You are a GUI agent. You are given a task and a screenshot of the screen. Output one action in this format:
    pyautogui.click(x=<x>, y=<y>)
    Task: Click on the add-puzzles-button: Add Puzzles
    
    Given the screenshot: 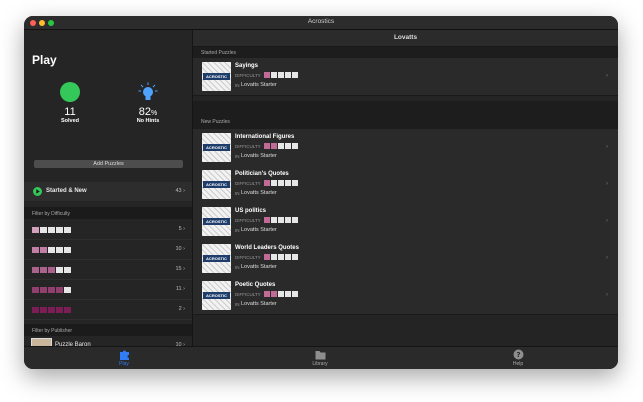 What is the action you would take?
    pyautogui.click(x=108, y=164)
    